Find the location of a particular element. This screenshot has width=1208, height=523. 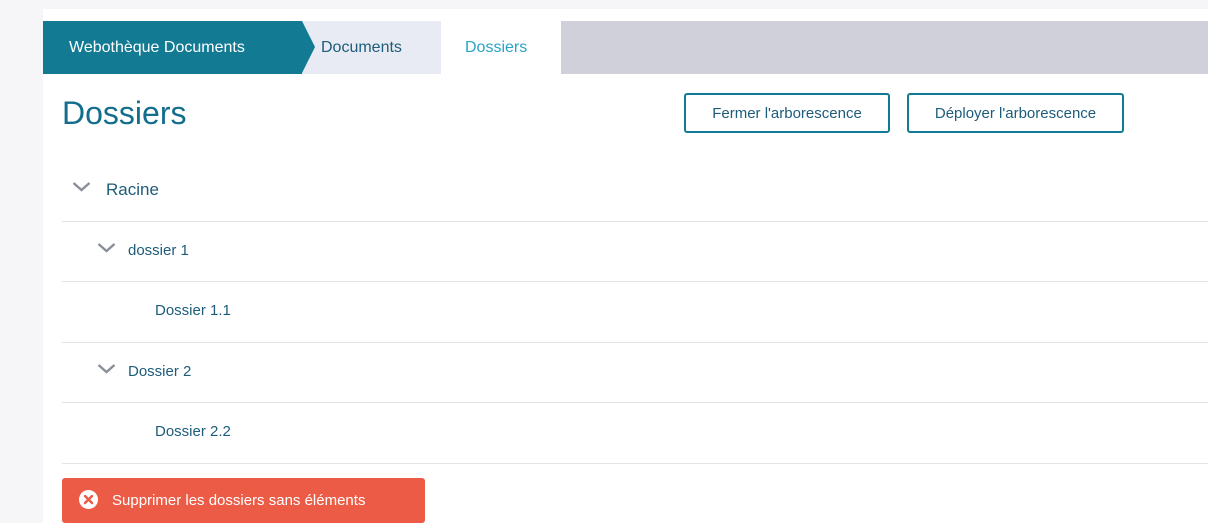

delete-empty-folders-button: Supprimer les dossiers sans éléments is located at coordinates (243, 500).